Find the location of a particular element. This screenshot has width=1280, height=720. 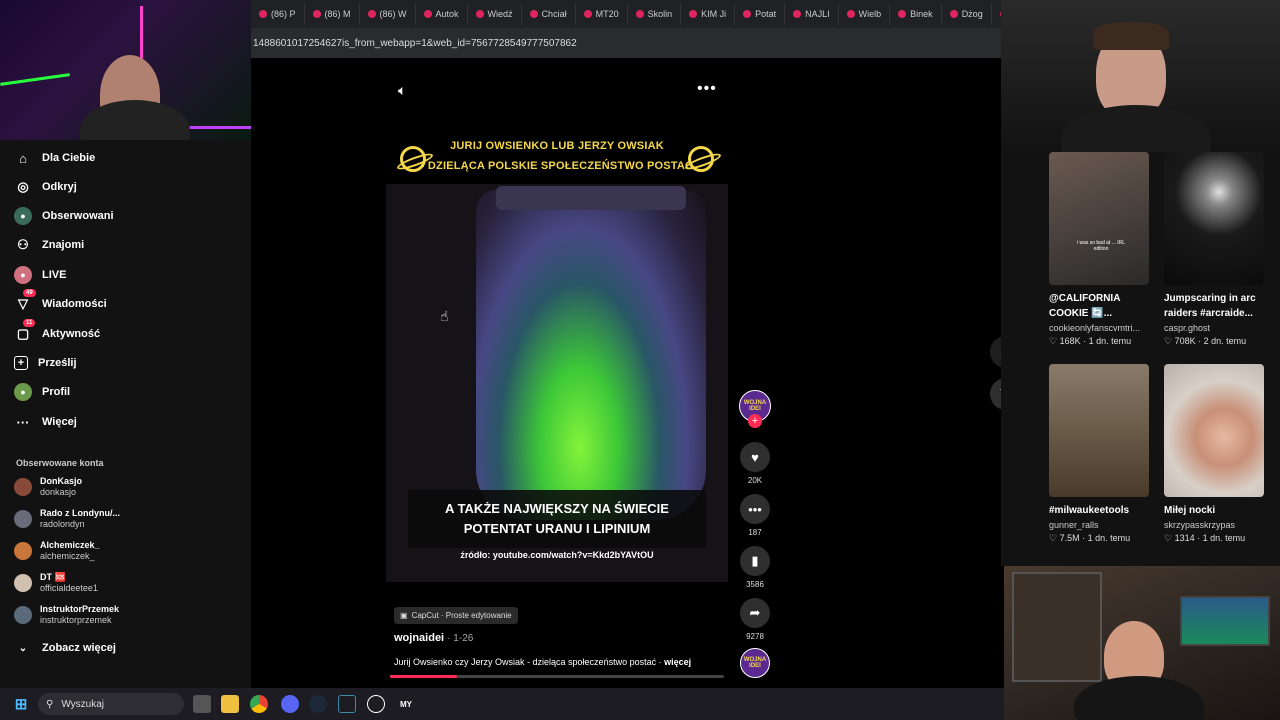

browser-tab: (86) P is located at coordinates (278, 14).